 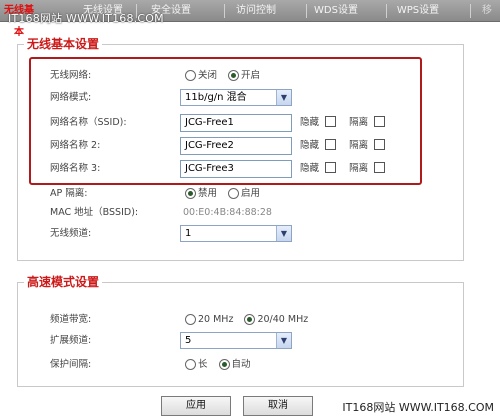 I want to click on ap-isolation-radios: 禁用 启用, so click(x=226, y=194).